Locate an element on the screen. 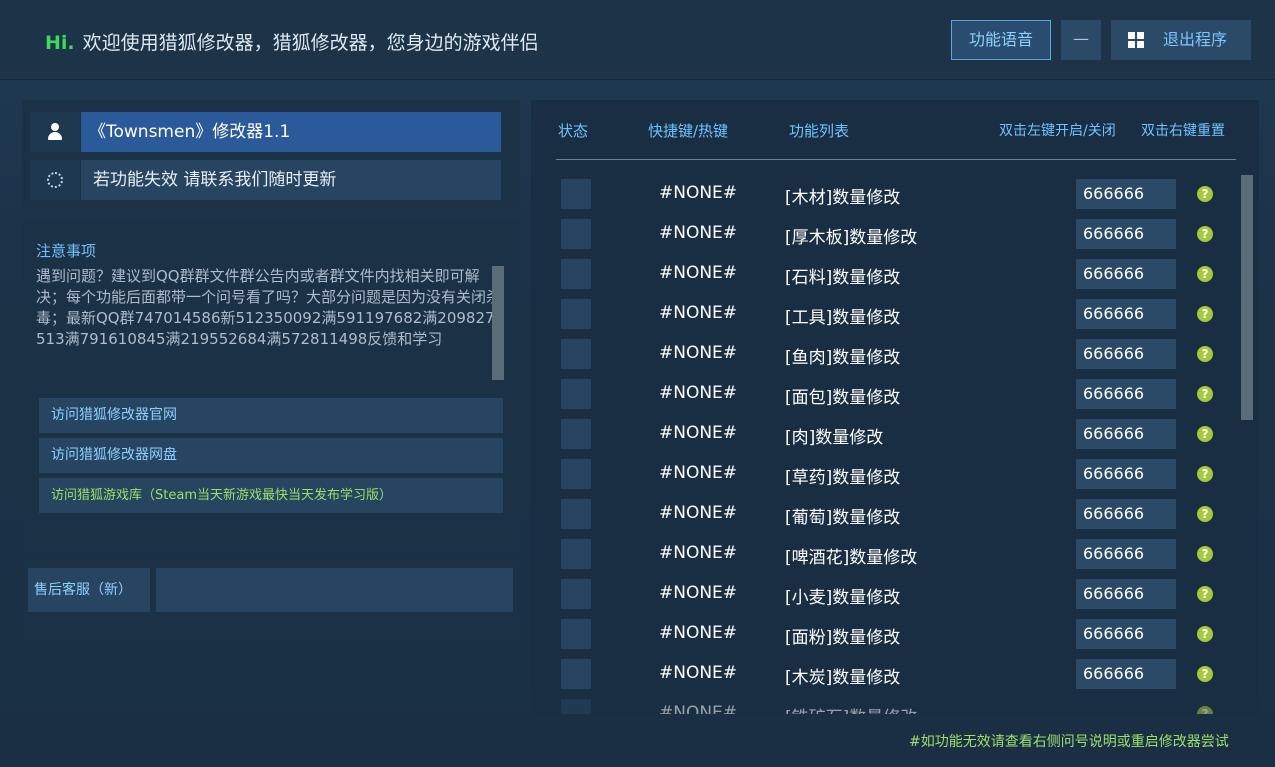 Image resolution: width=1275 pixels, height=767 pixels. table-row: #NONE# [木材]数量修改 666666? is located at coordinates (886, 195).